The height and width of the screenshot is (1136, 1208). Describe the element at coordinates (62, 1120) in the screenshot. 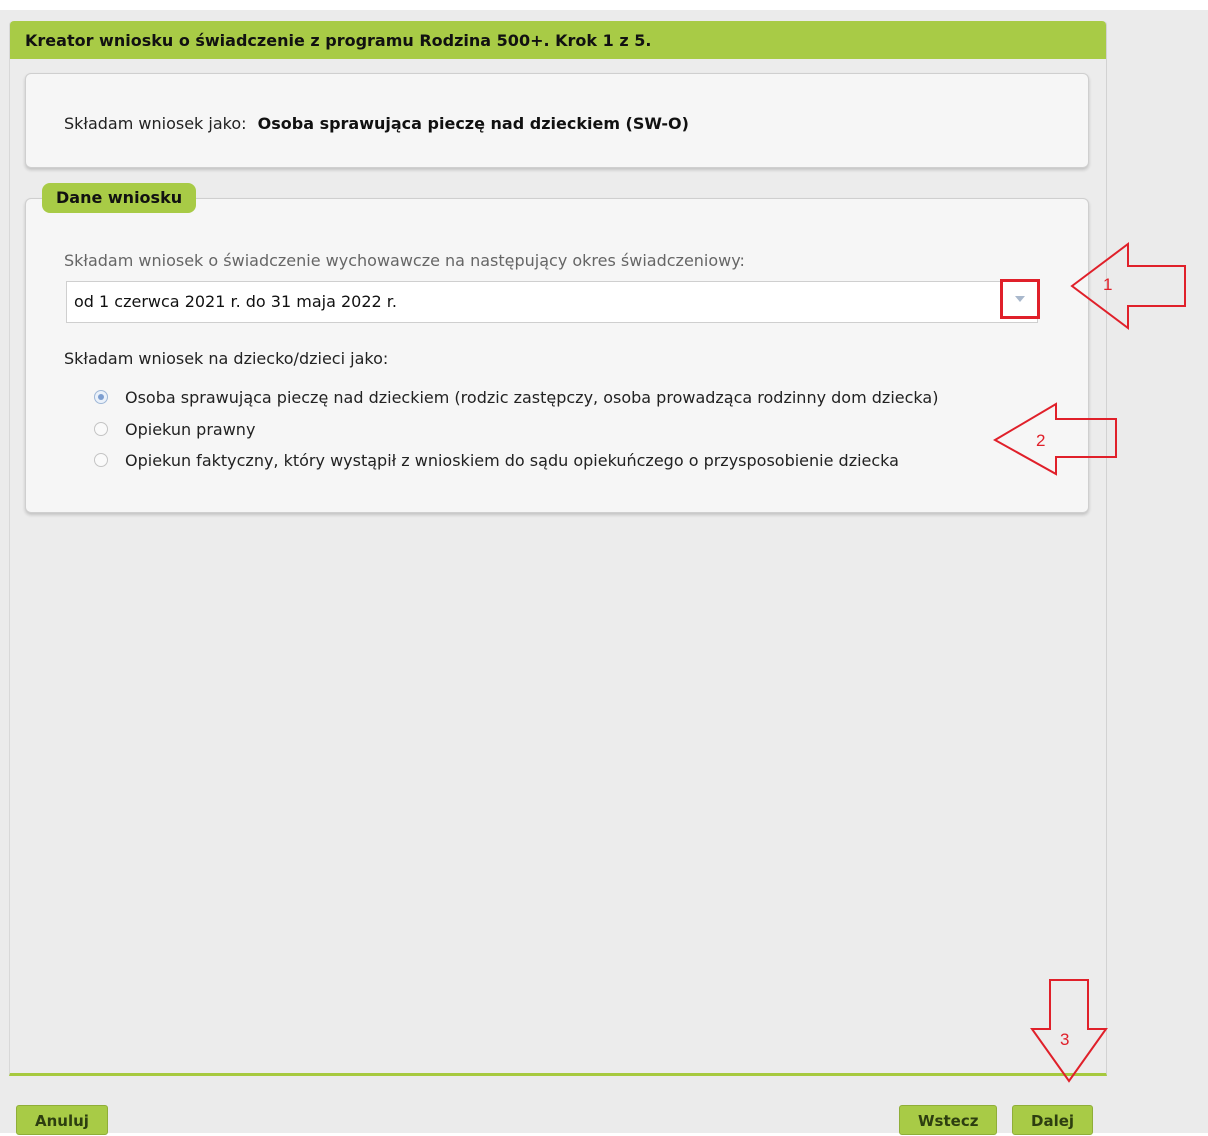

I see `cancel-button: Anuluj` at that location.